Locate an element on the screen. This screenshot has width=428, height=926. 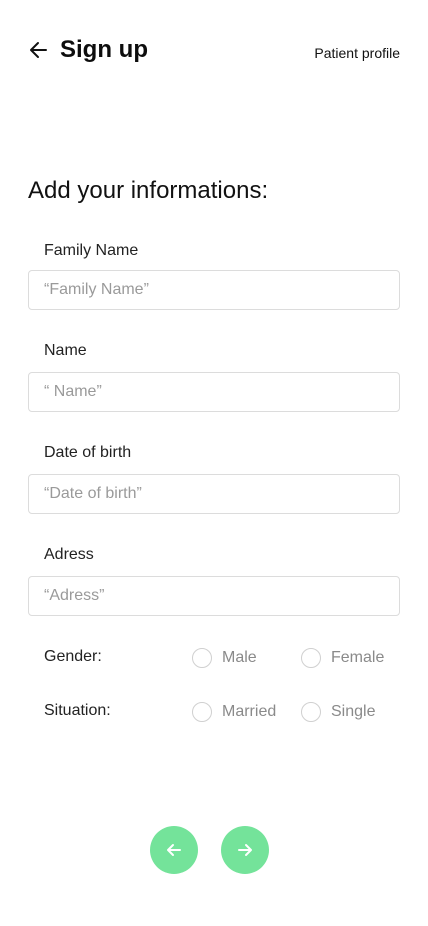
radio-label-married: Married is located at coordinates (249, 711).